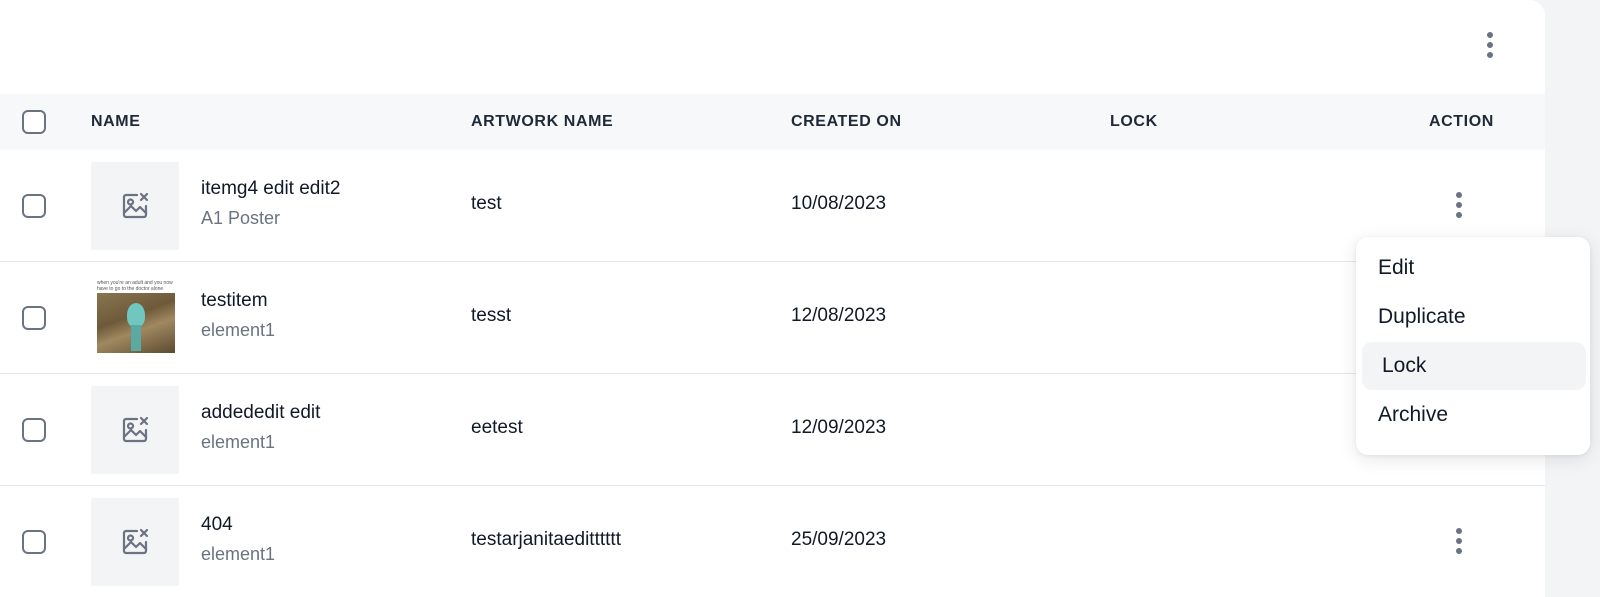 The width and height of the screenshot is (1600, 597). What do you see at coordinates (34, 122) in the screenshot?
I see `select-all-checkbox` at bounding box center [34, 122].